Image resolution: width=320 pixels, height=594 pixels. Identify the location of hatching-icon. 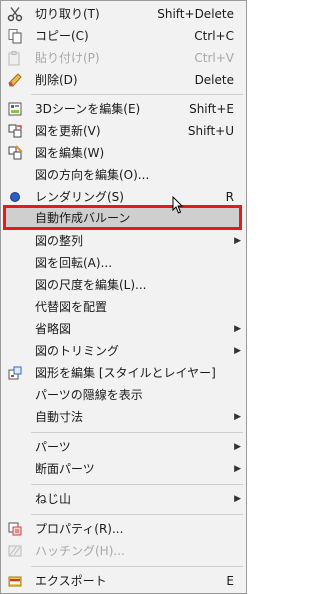
(15, 551).